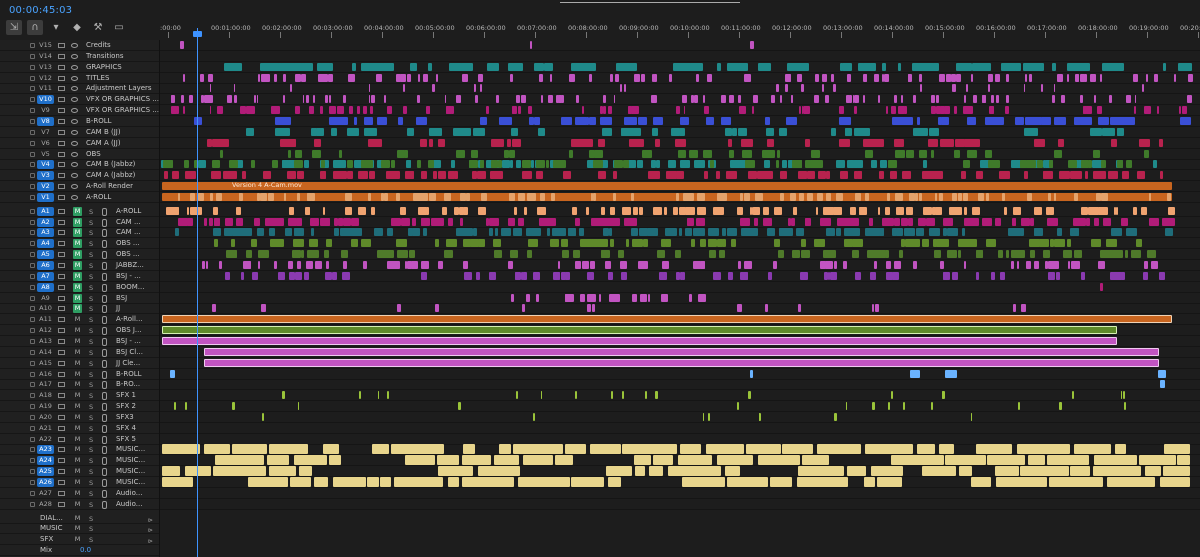 This screenshot has width=1200, height=557. I want to click on track-target-a13: A13, so click(45, 341).